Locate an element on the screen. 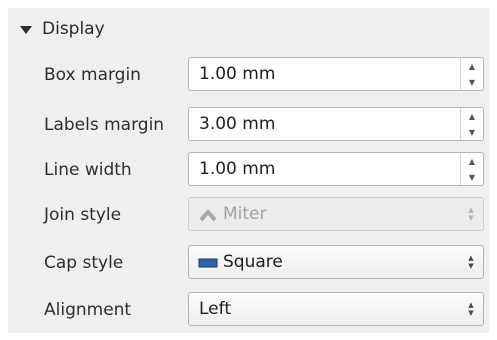  alignment-value: Left is located at coordinates (215, 310).